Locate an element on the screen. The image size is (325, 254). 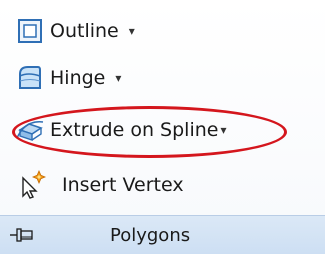
outline-label: Outline is located at coordinates (84, 31).